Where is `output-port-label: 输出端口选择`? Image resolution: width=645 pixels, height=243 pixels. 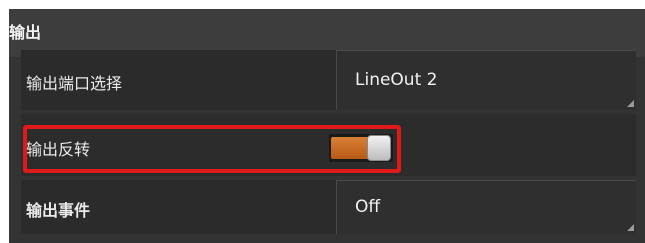 output-port-label: 输出端口选择 is located at coordinates (74, 83).